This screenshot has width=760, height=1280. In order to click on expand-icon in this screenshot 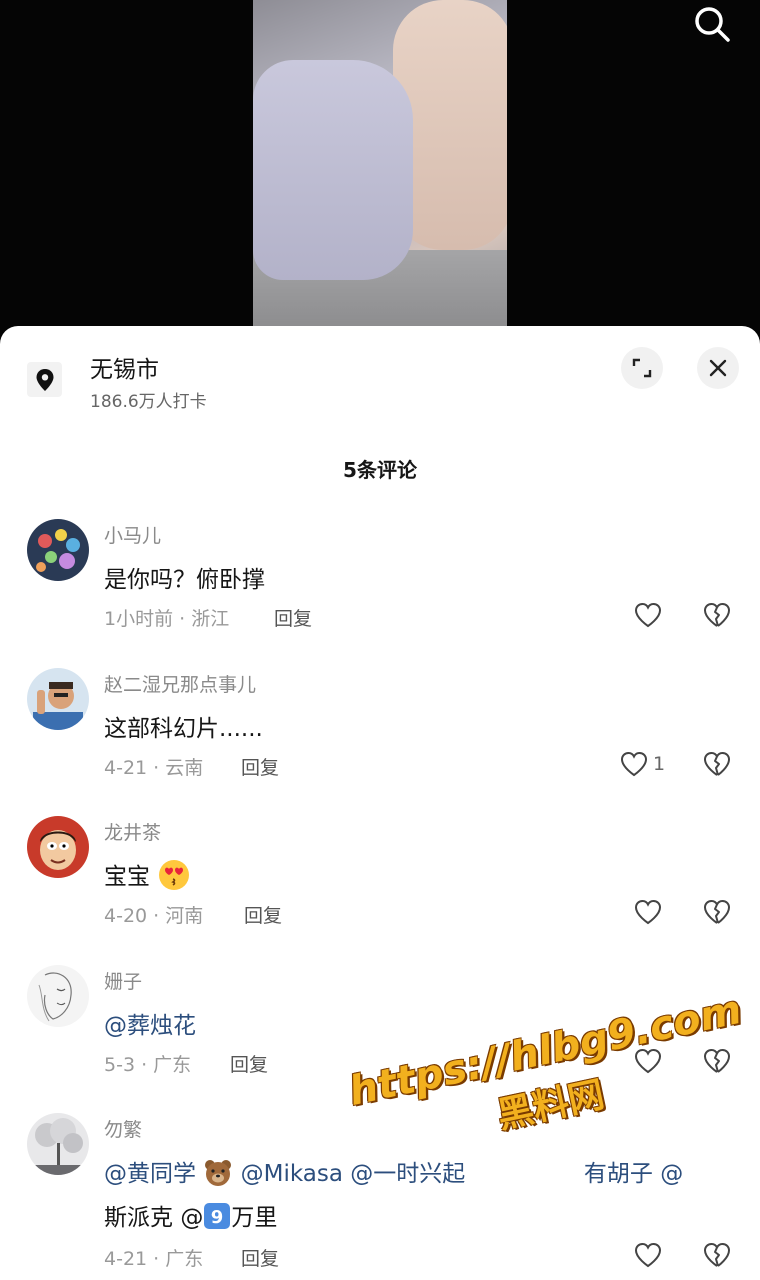, I will do `click(642, 368)`.